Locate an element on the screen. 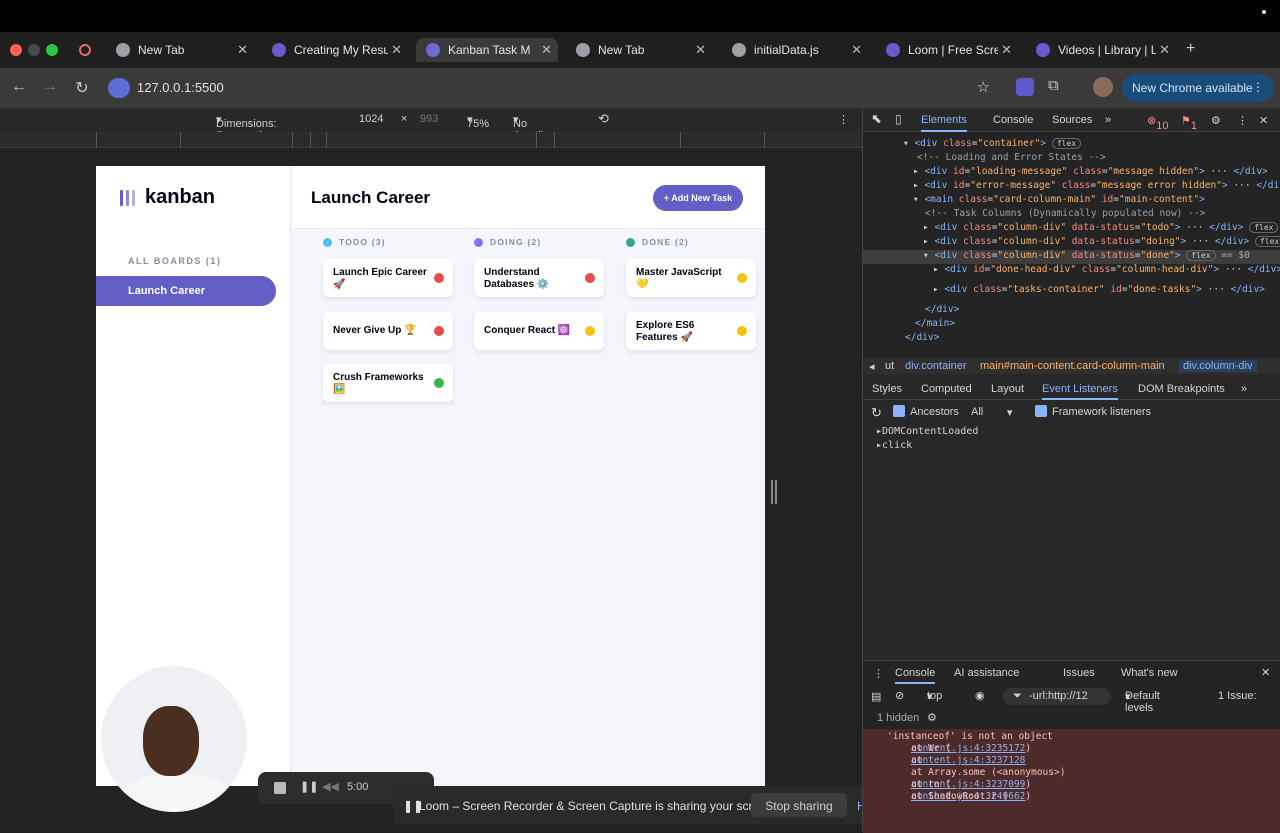  dimensions-select: Dimensions: Responsive ▾ is located at coordinates (246, 127).